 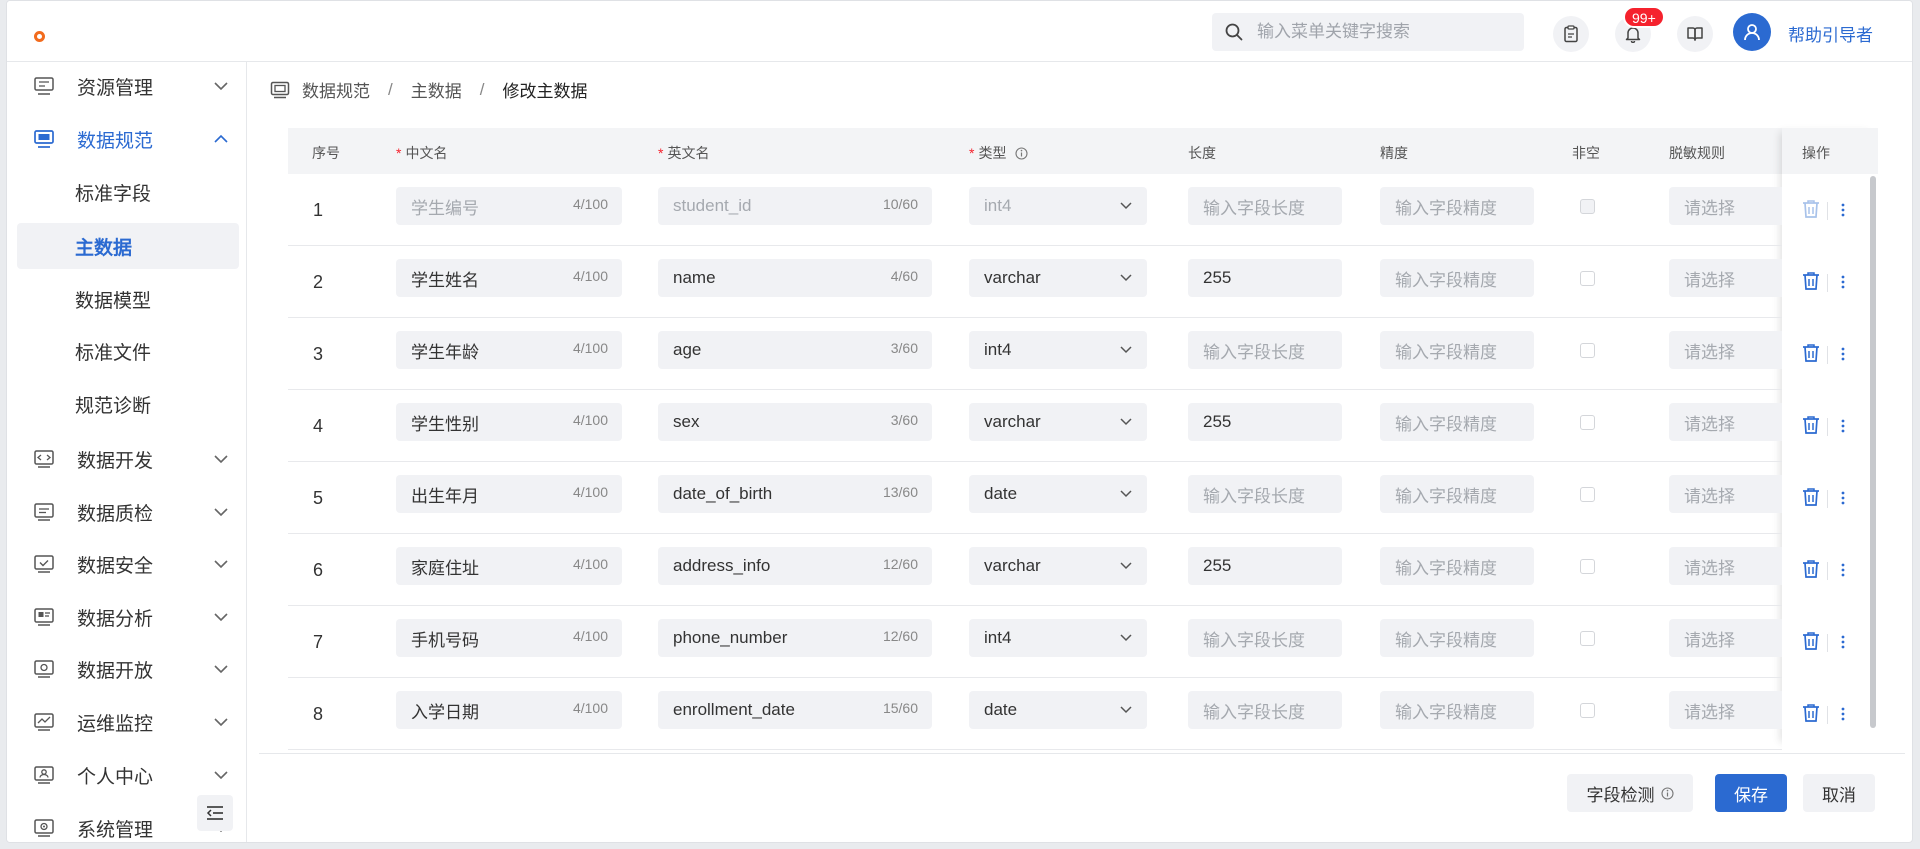 I want to click on save-button: 保存, so click(x=1751, y=793).